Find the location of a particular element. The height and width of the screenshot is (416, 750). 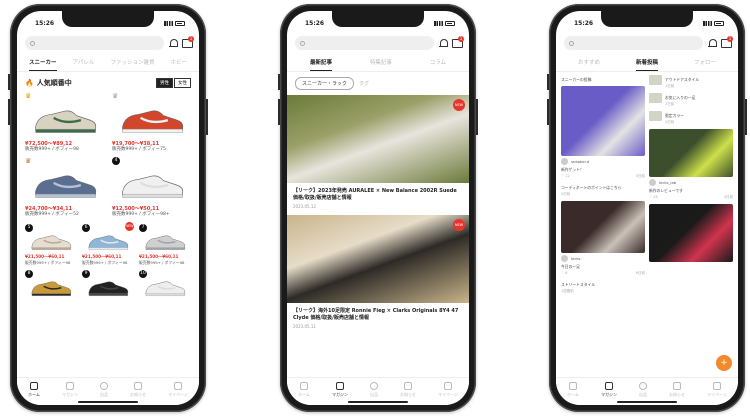

tab-2: フォロー is located at coordinates (705, 64).